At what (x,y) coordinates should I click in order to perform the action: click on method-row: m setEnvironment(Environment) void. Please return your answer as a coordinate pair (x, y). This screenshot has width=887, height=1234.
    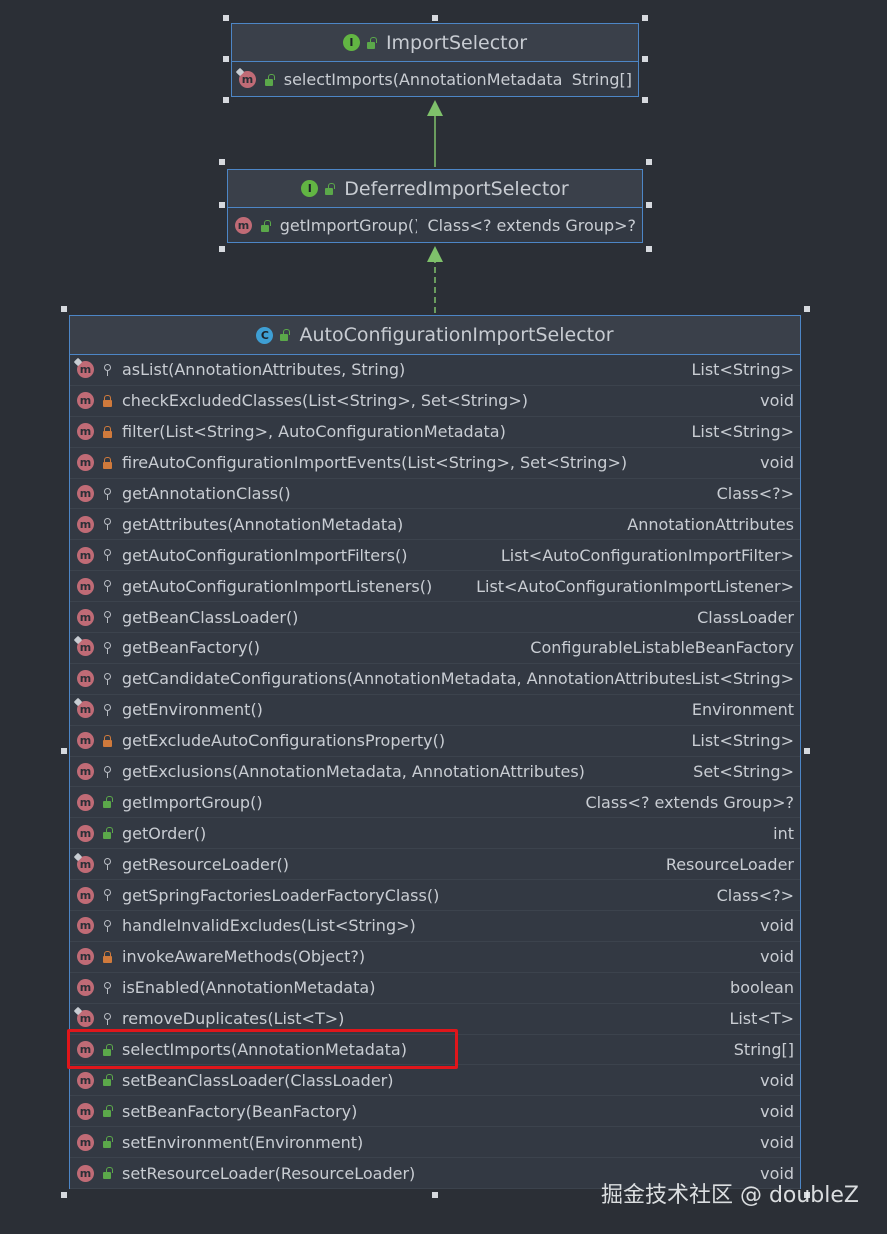
    Looking at the image, I should click on (435, 1143).